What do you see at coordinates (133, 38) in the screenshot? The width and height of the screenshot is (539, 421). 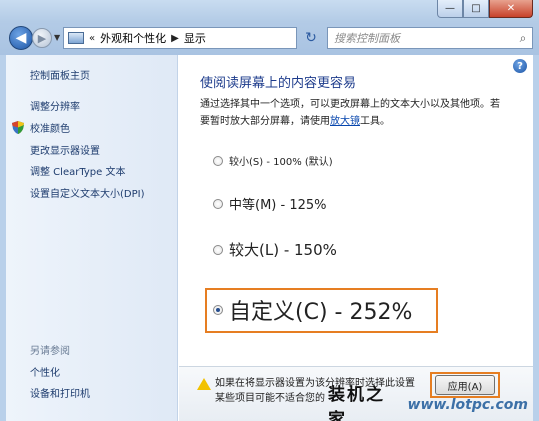 I see `breadcrumb-item-appearance: 外观和个性化` at bounding box center [133, 38].